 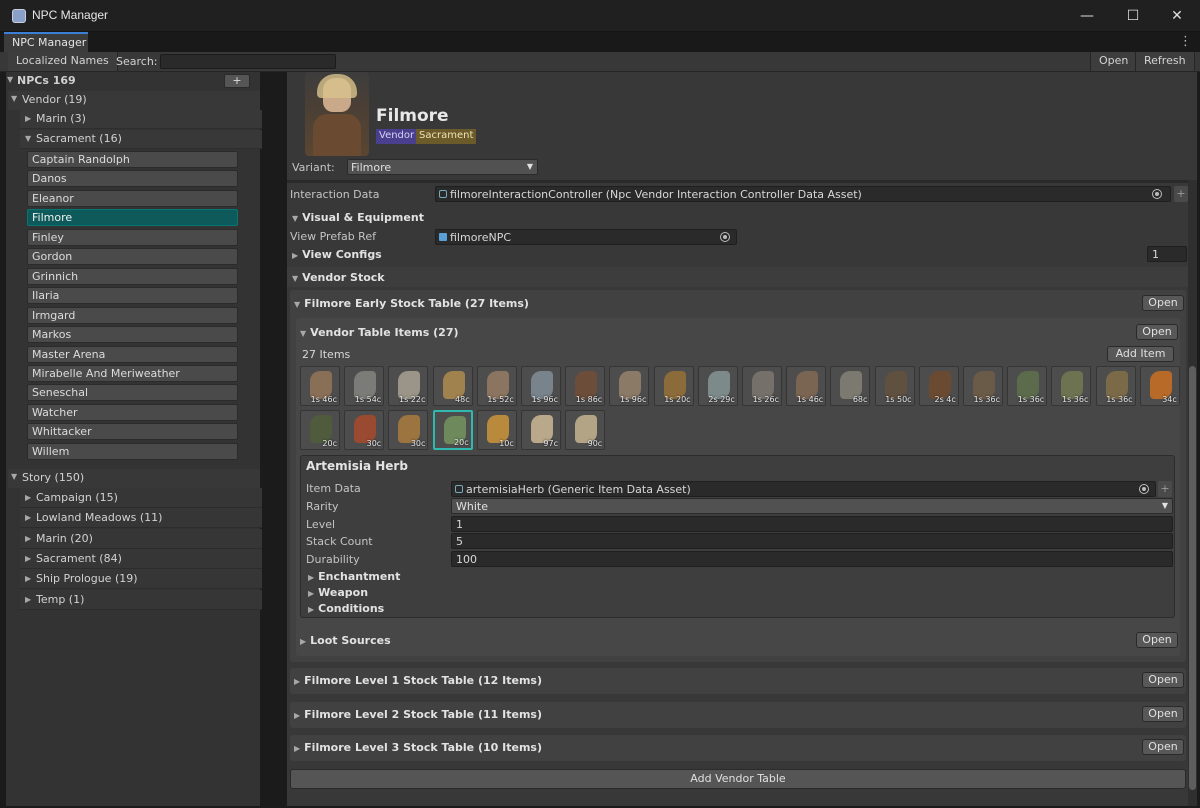 What do you see at coordinates (541, 430) in the screenshot?
I see `item-slot: 97c` at bounding box center [541, 430].